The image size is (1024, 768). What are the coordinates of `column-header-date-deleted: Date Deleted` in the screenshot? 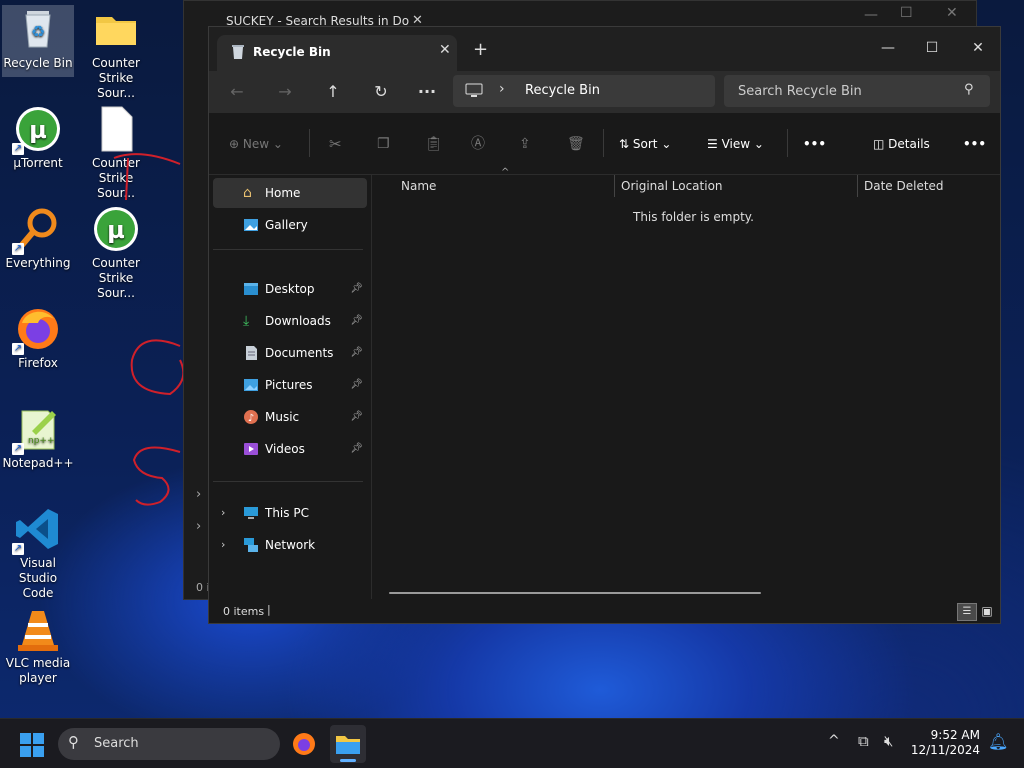 It's located at (904, 186).